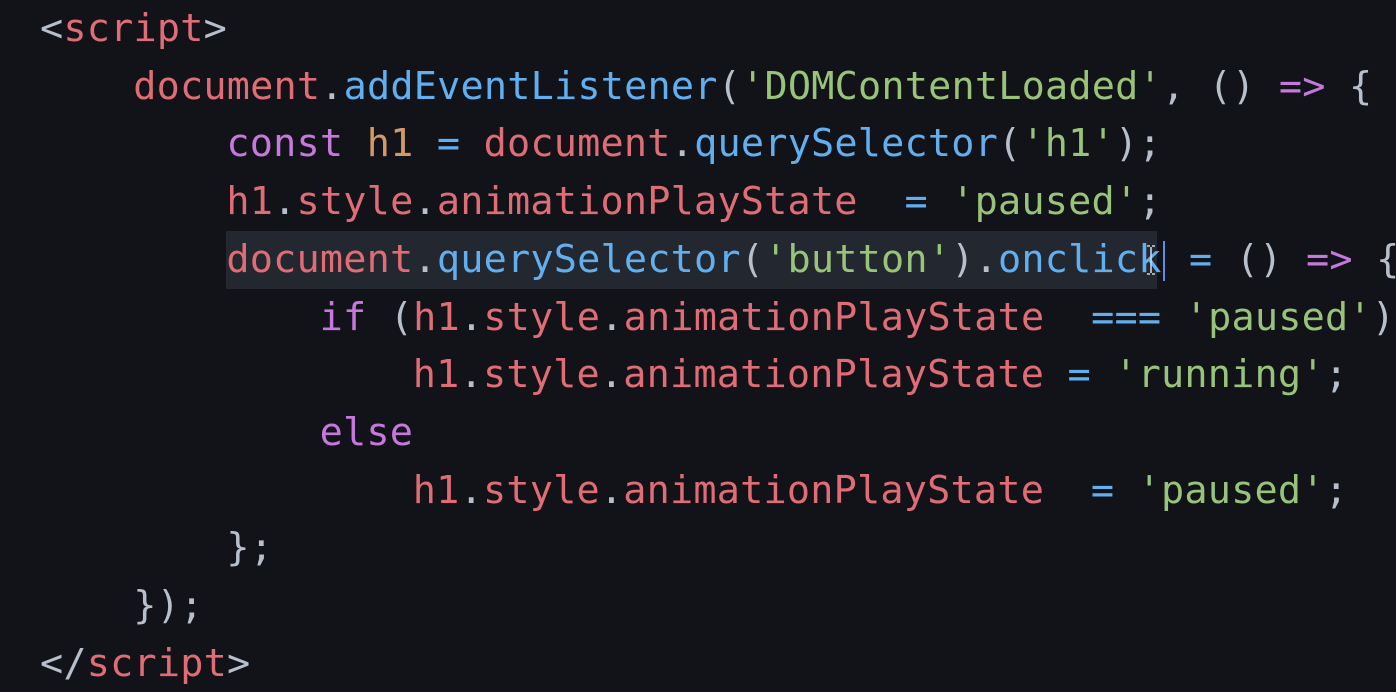 The height and width of the screenshot is (692, 1396). What do you see at coordinates (530, 86) in the screenshot?
I see `code-token-function: addEventListener` at bounding box center [530, 86].